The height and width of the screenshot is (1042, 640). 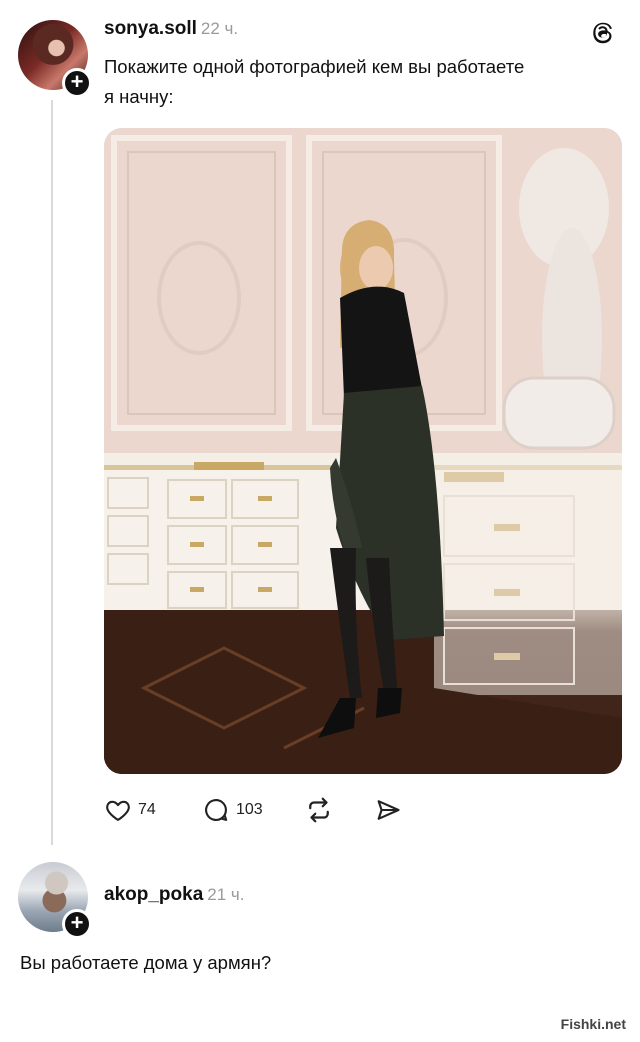 What do you see at coordinates (216, 810) in the screenshot?
I see `comment-bubble-icon` at bounding box center [216, 810].